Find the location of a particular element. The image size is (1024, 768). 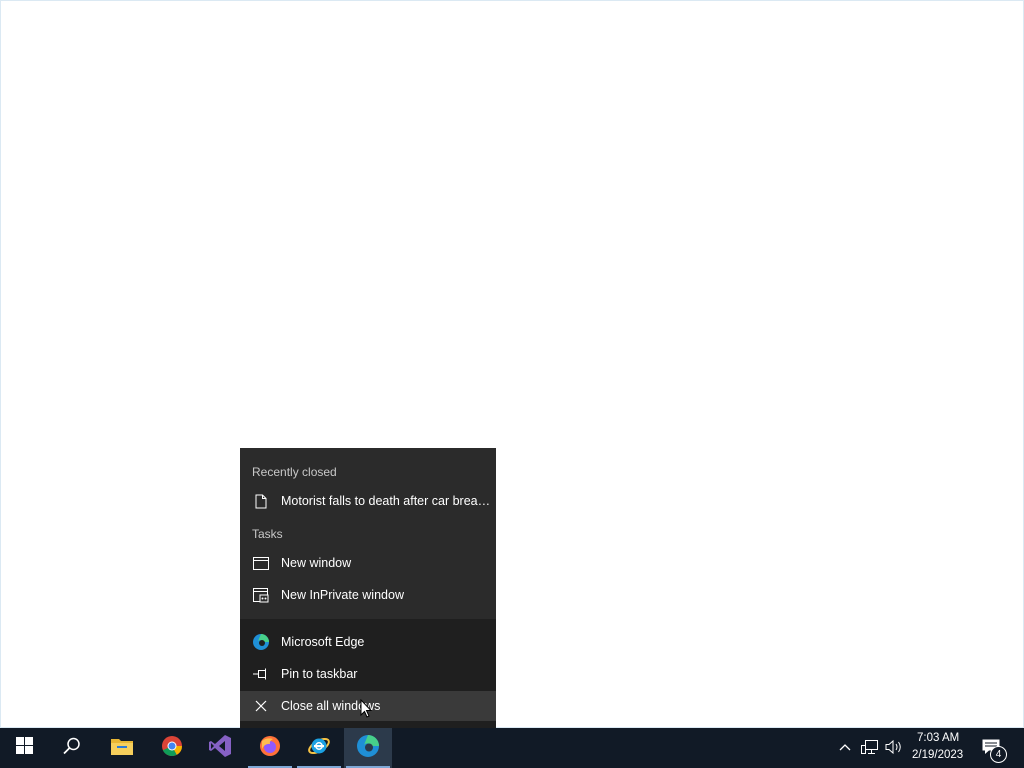

start-button is located at coordinates (24, 748).